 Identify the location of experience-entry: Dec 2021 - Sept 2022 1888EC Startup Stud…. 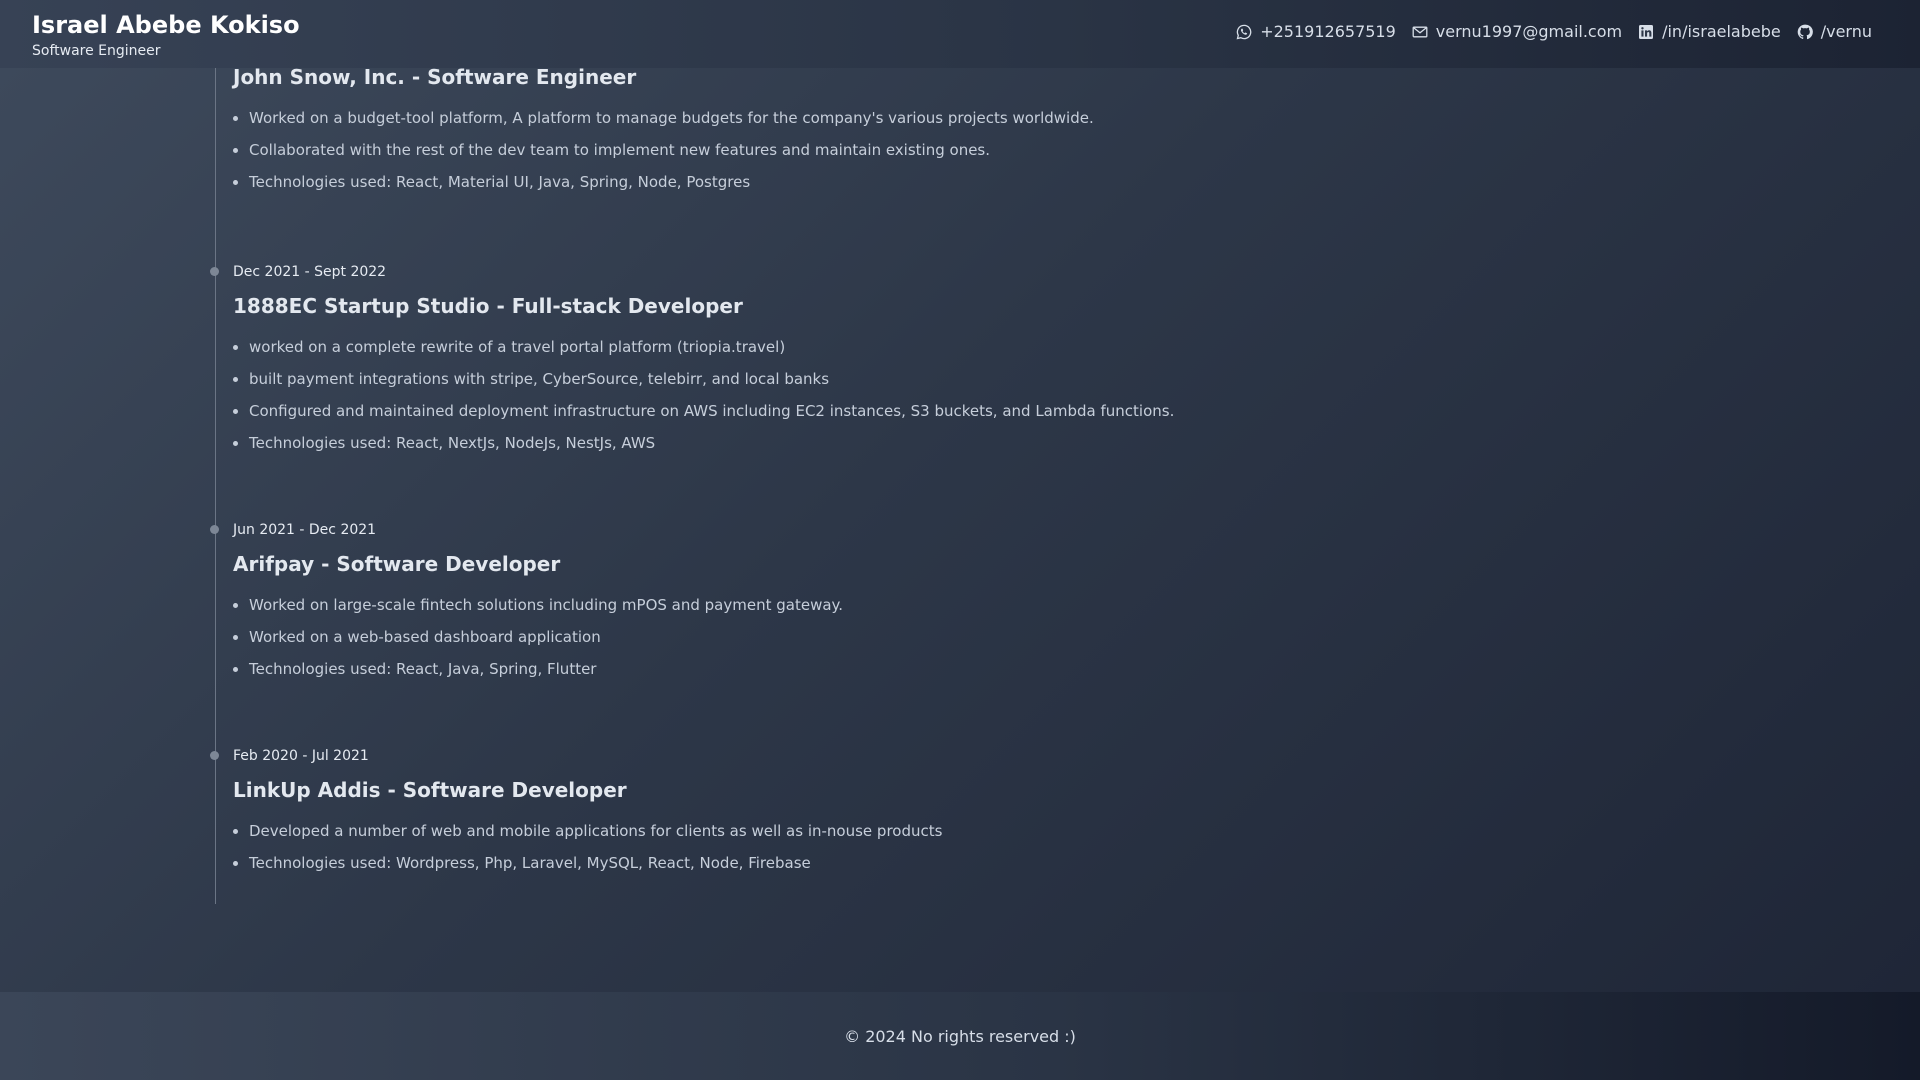
(921, 361).